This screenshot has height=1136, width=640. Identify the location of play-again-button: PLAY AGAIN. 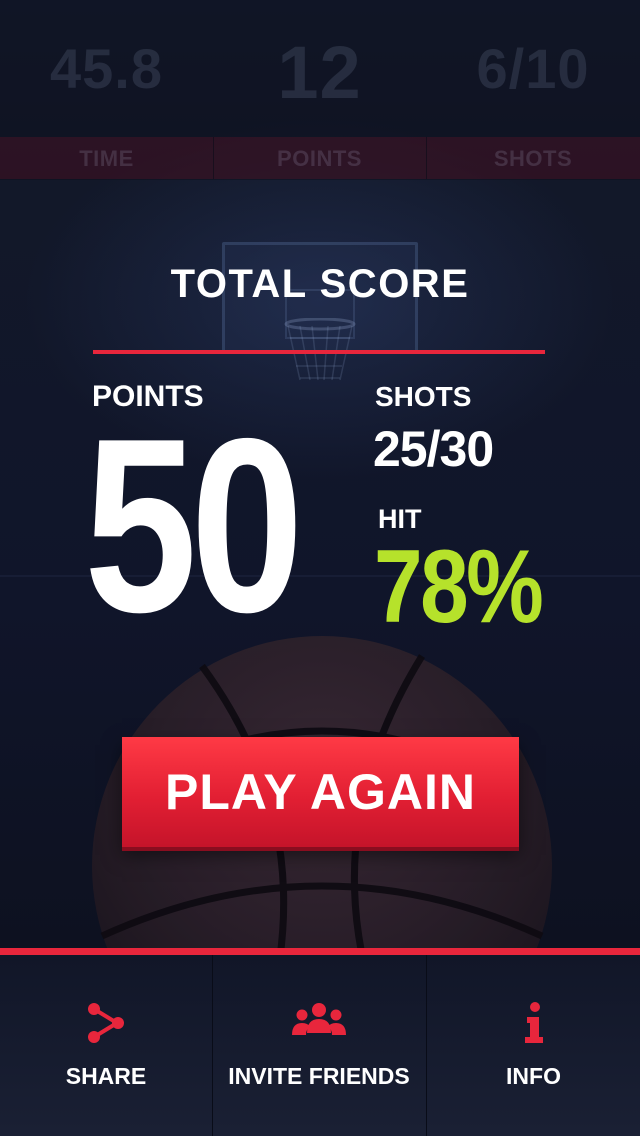
(320, 792).